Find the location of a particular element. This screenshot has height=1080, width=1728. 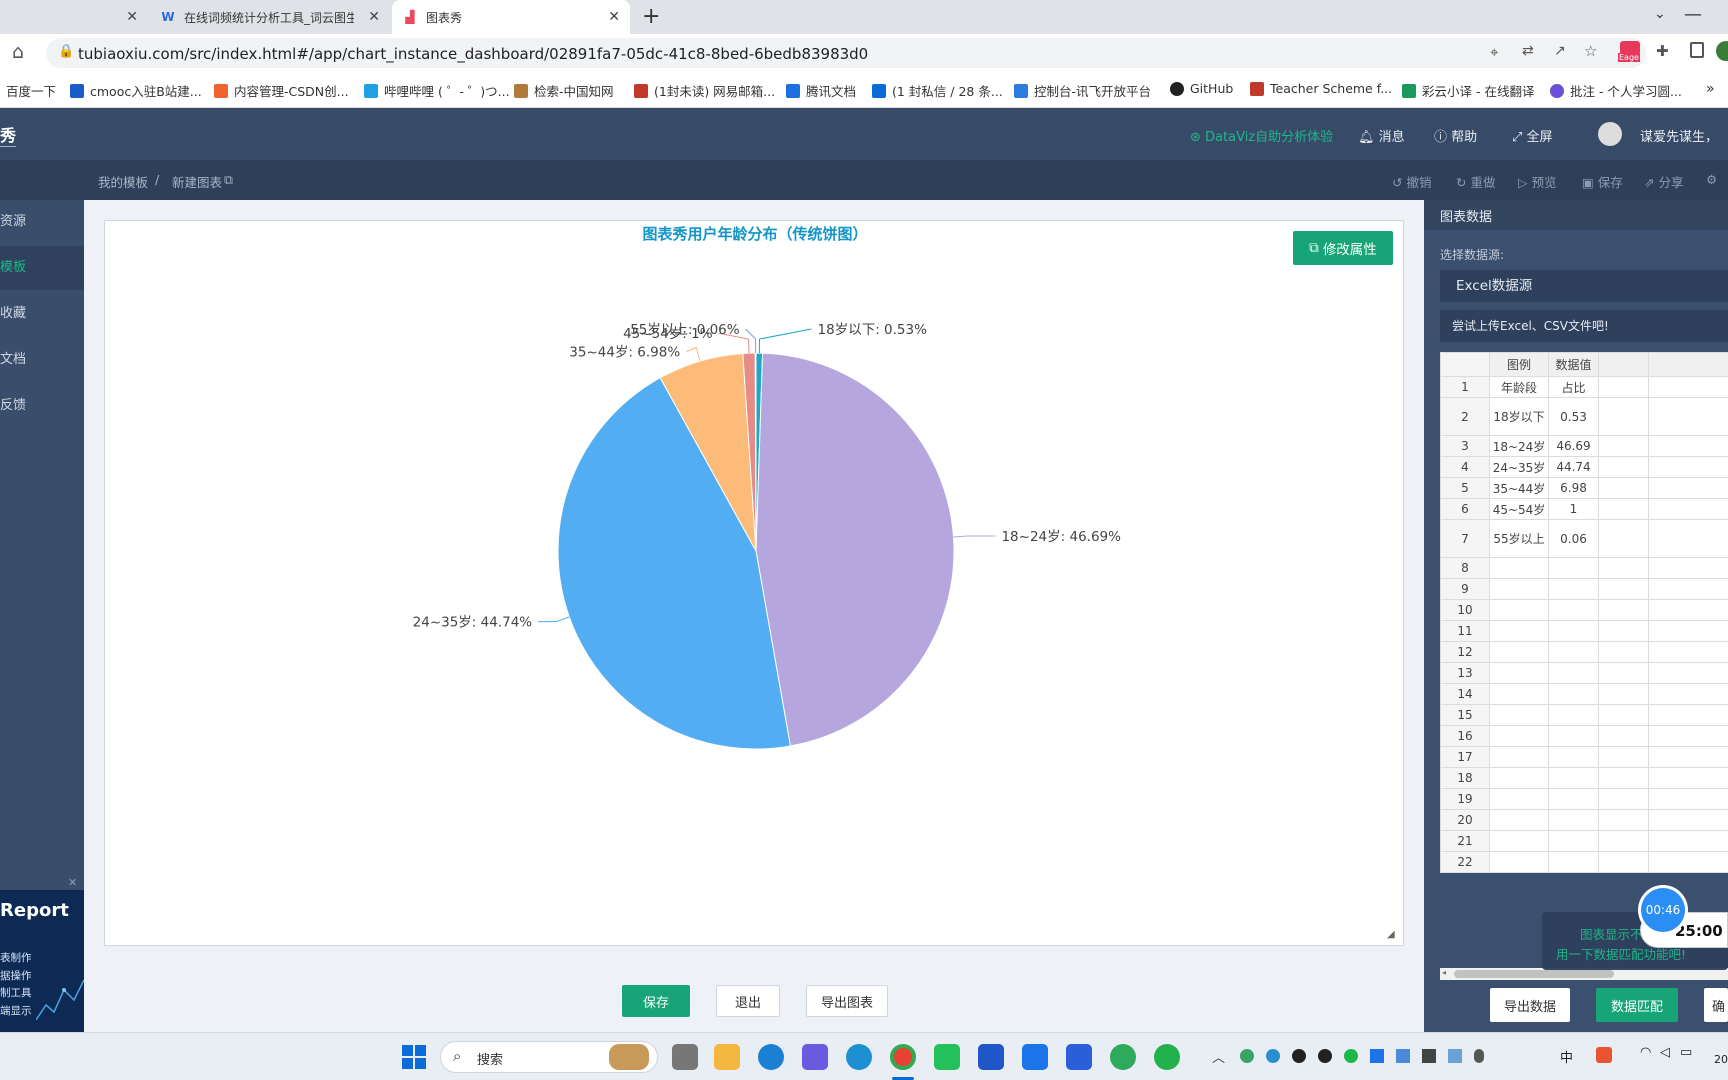

export-chart-button: 导出图表 is located at coordinates (847, 1001).